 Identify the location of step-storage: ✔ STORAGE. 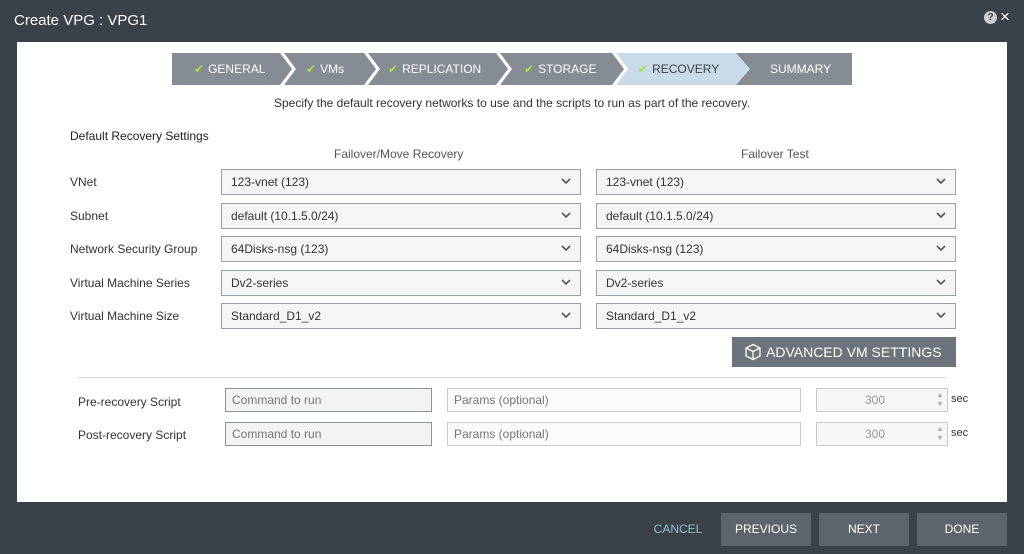
(562, 69).